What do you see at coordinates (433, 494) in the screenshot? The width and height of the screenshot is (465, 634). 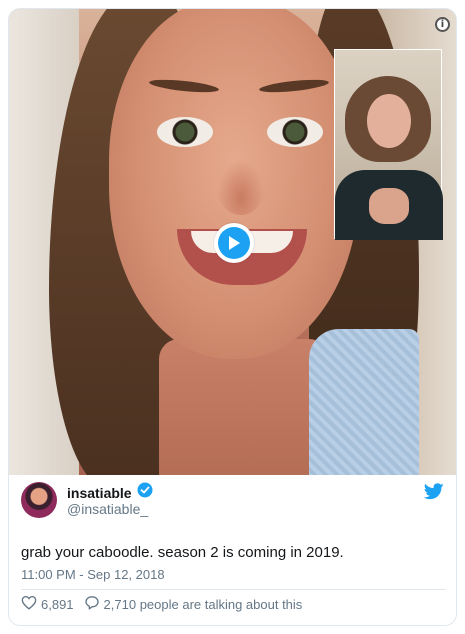 I see `twitter-bird-icon` at bounding box center [433, 494].